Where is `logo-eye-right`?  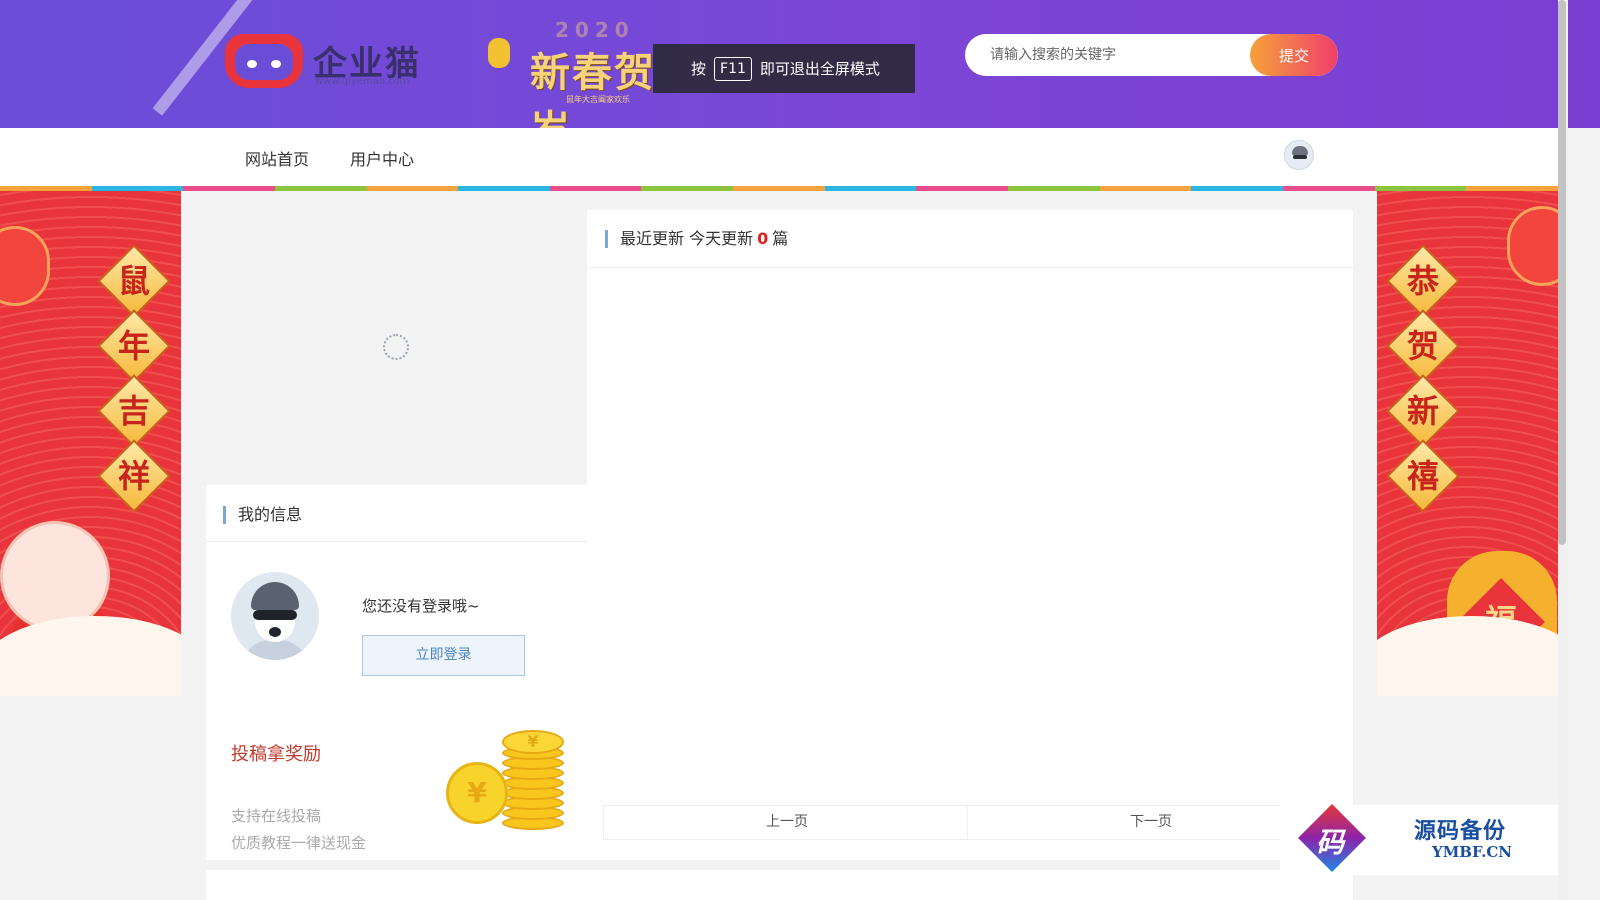
logo-eye-right is located at coordinates (276, 64).